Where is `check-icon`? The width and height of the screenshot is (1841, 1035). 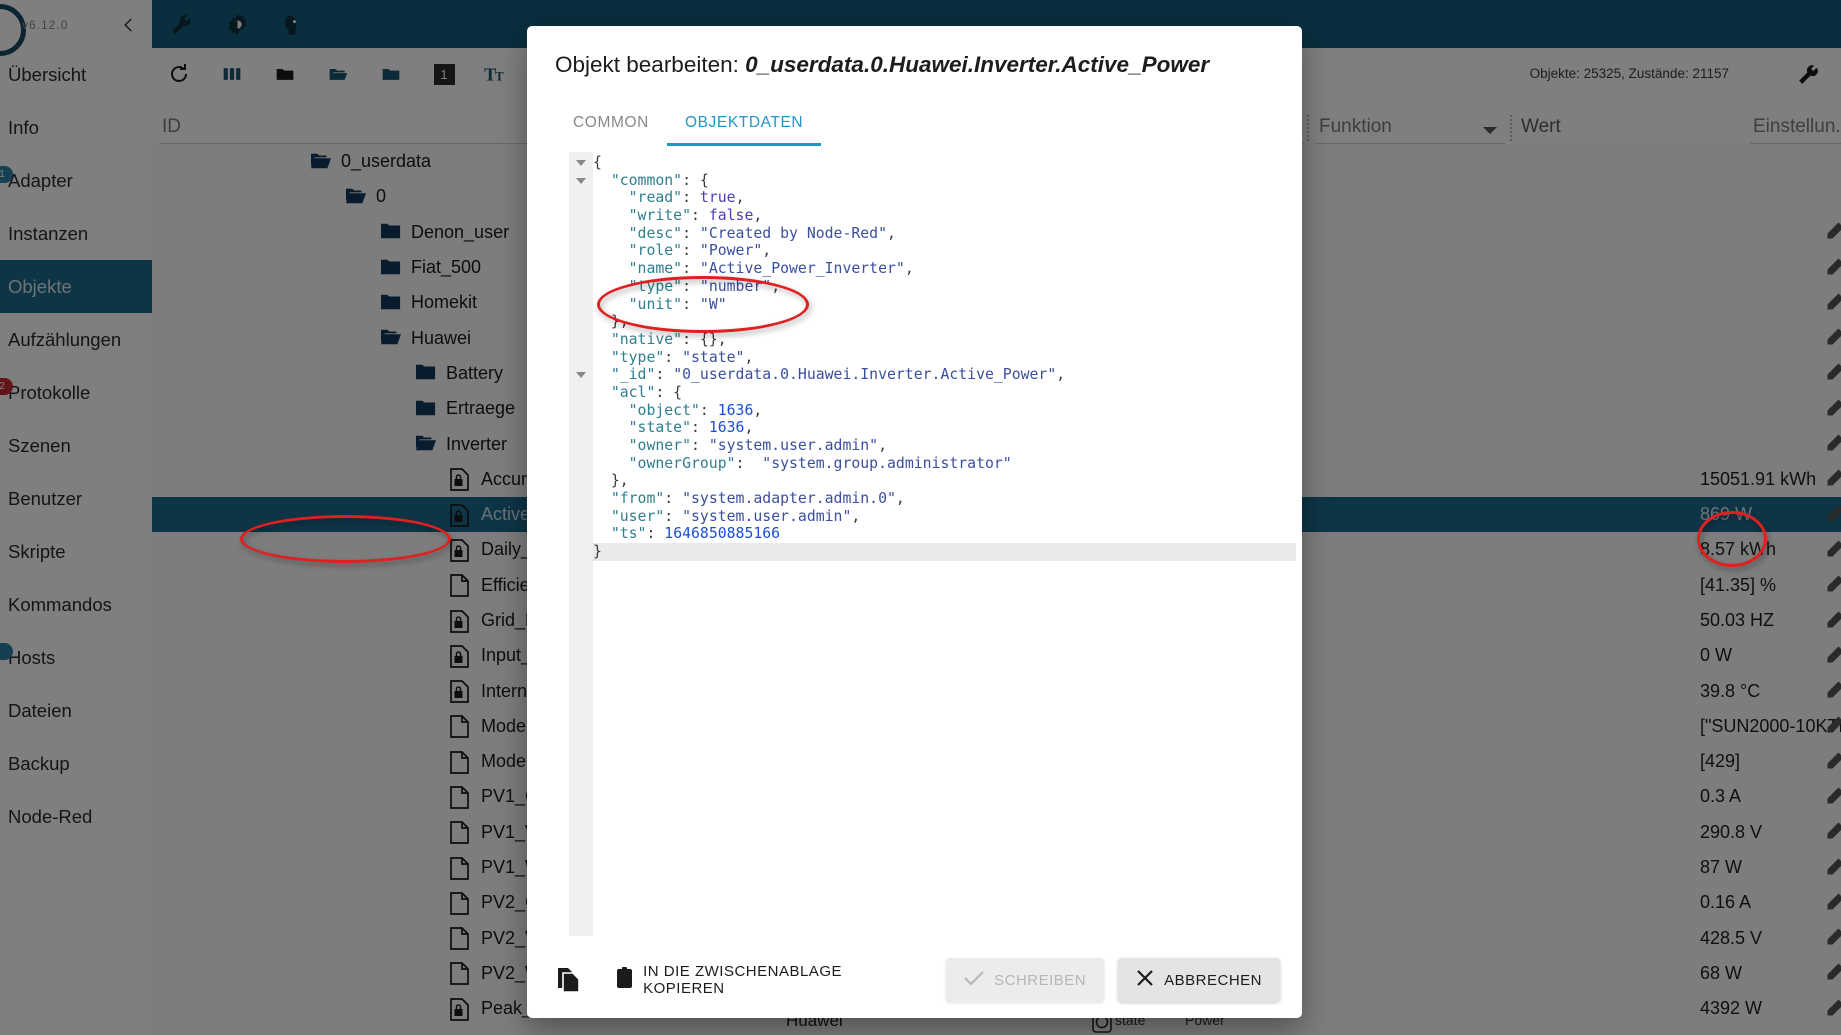
check-icon is located at coordinates (974, 980).